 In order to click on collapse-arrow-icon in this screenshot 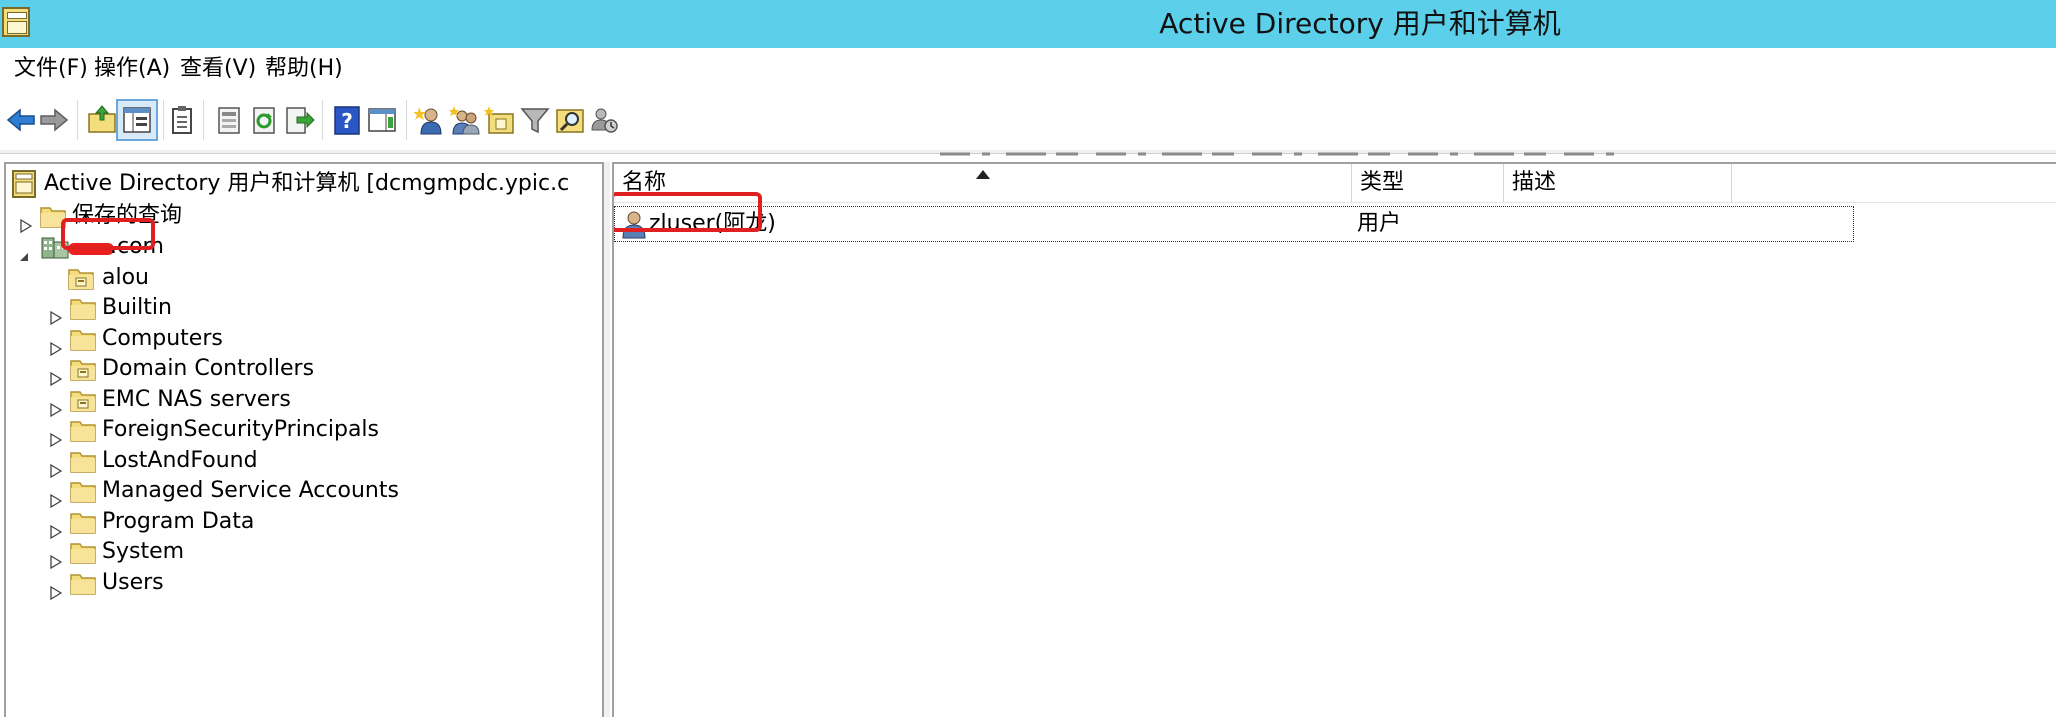, I will do `click(24, 250)`.